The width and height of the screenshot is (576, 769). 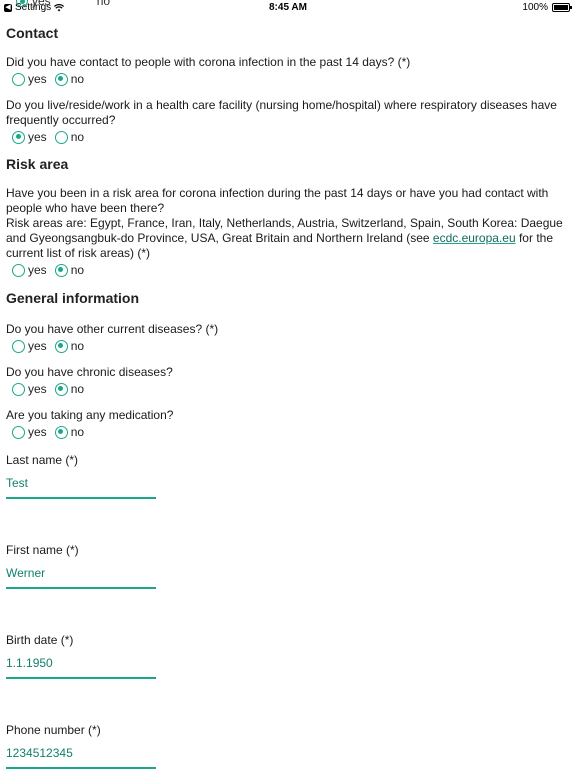 I want to click on radio-group-current-diseases: yes no, so click(x=291, y=346).